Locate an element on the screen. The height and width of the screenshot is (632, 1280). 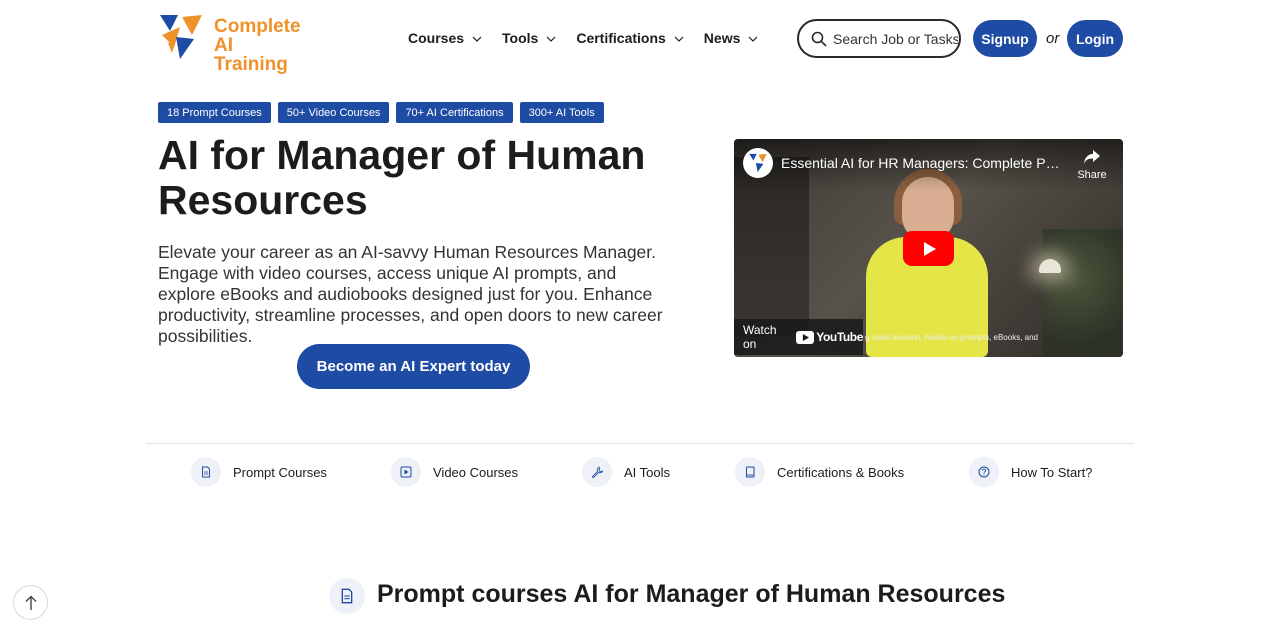
play-button is located at coordinates (928, 248).